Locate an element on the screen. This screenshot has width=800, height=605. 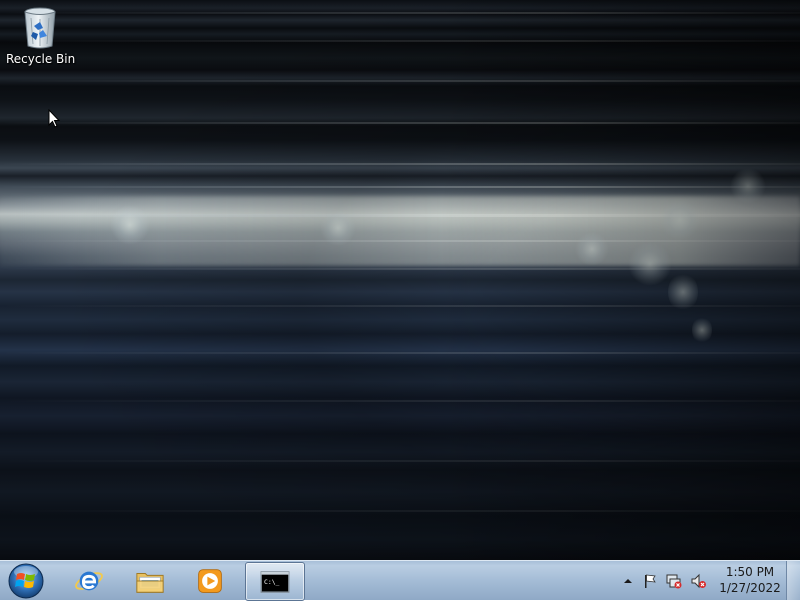
command-prompt-glyph: C:\_ is located at coordinates (272, 581).